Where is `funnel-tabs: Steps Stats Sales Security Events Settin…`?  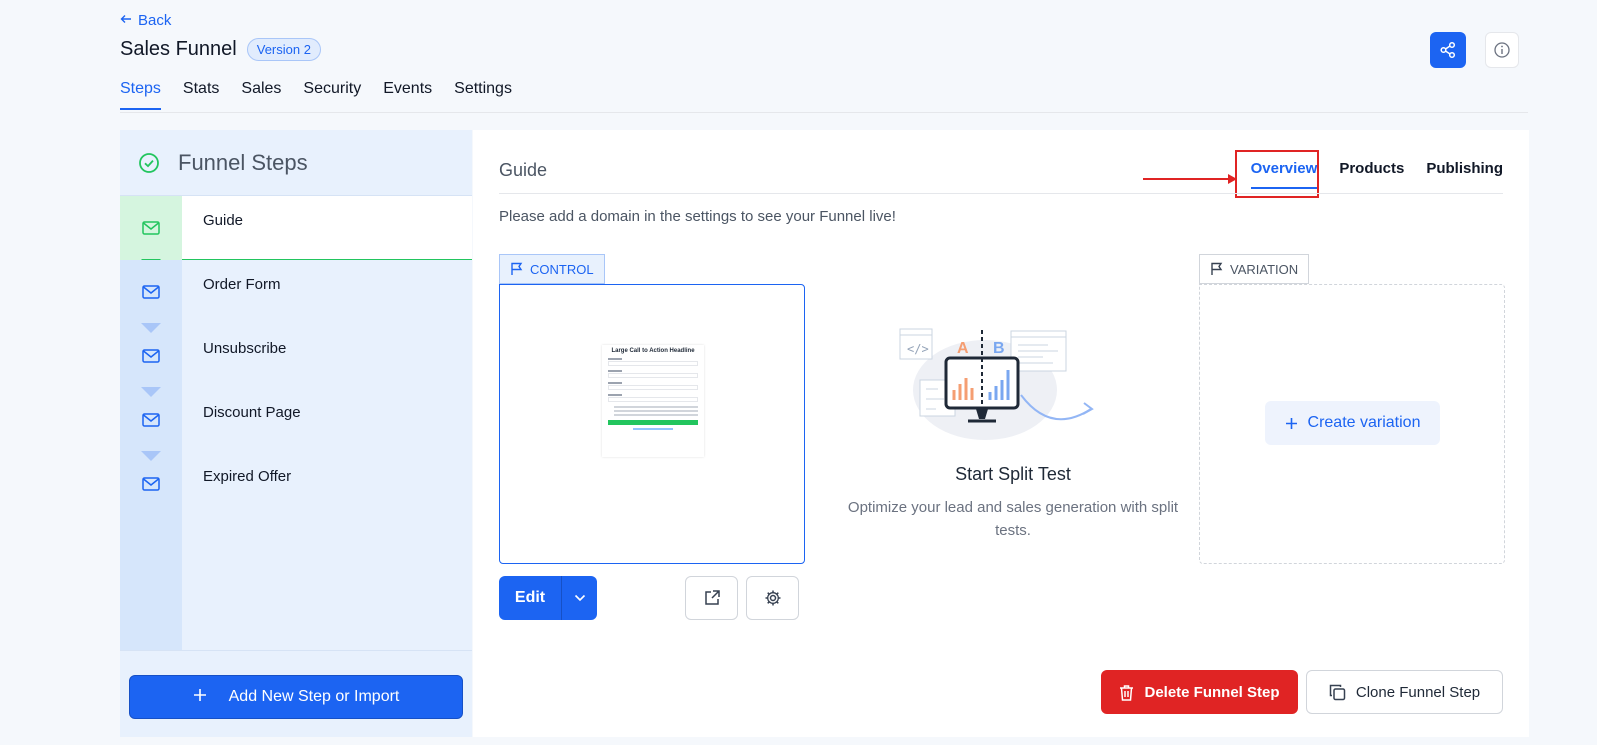 funnel-tabs: Steps Stats Sales Security Events Settin… is located at coordinates (316, 95).